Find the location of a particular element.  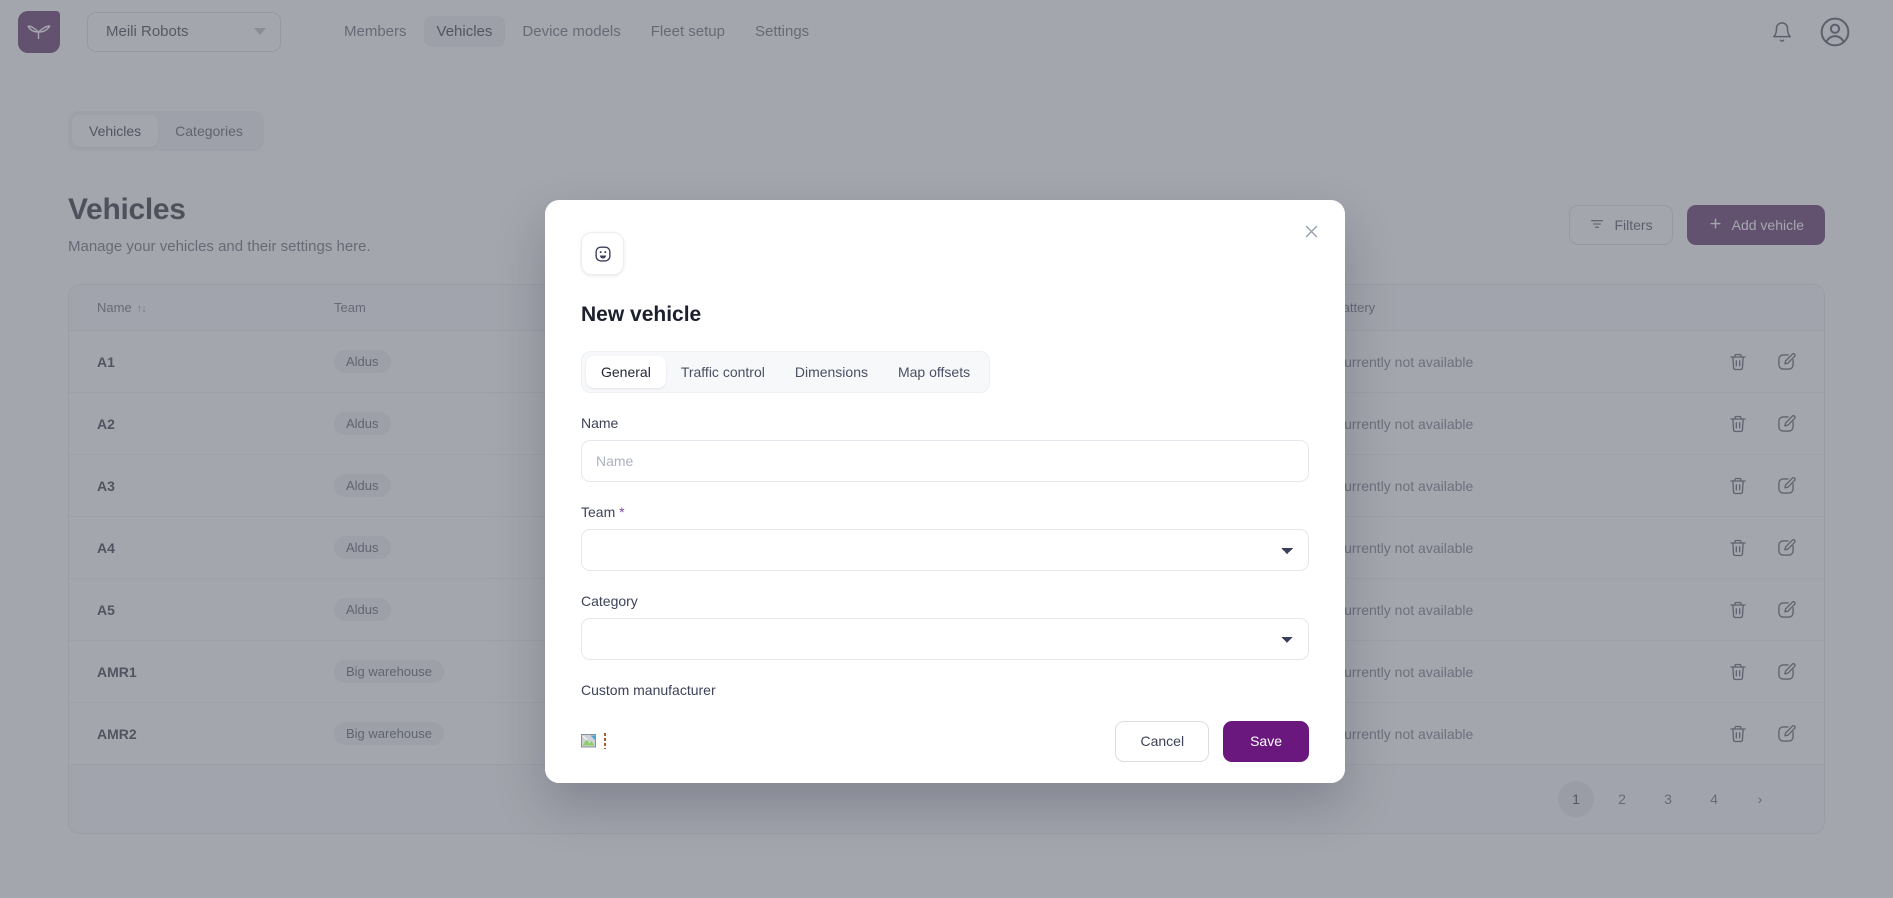

modal-footer: Cancel Save is located at coordinates (945, 741).